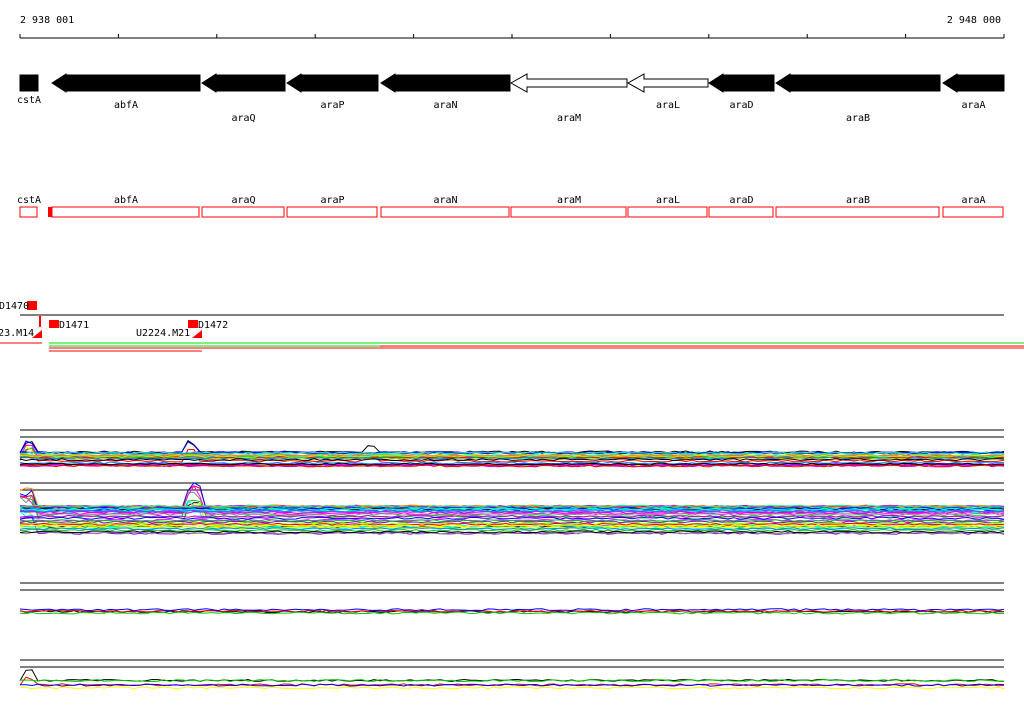  What do you see at coordinates (332, 83) in the screenshot?
I see `gene-araP-arrow` at bounding box center [332, 83].